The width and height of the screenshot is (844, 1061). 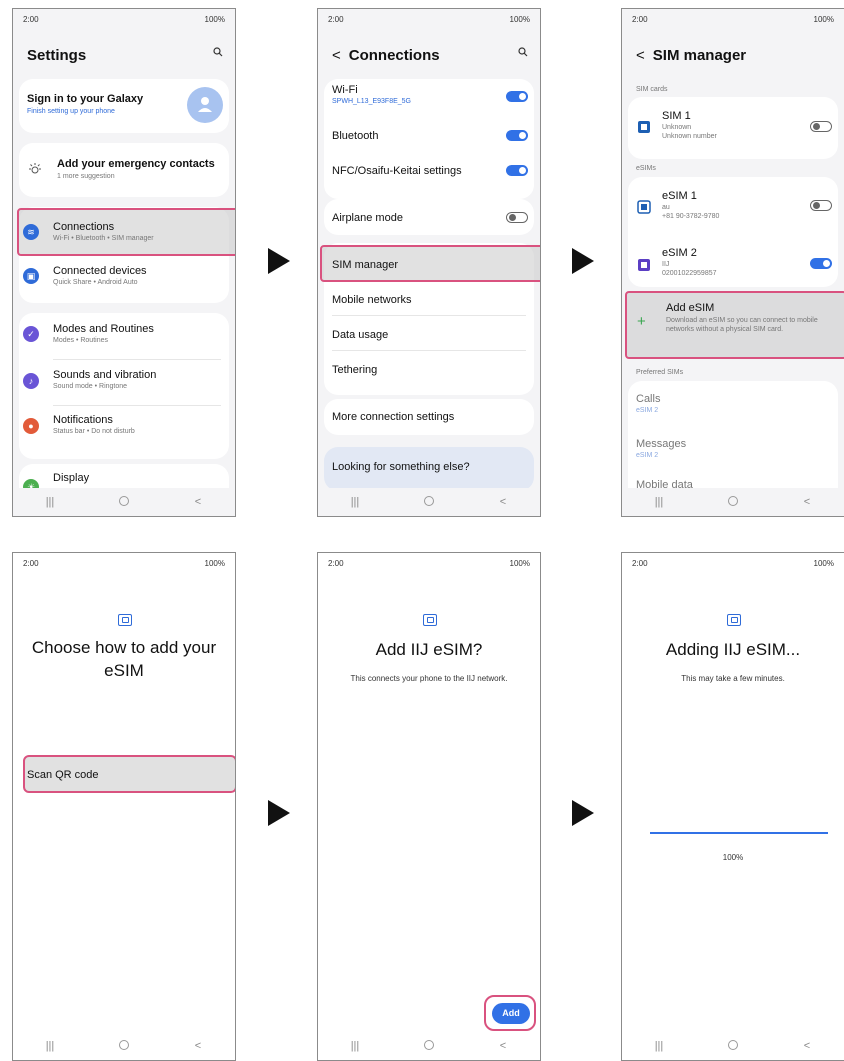 I want to click on messages-item: Messages eSIM 2, so click(x=740, y=448).